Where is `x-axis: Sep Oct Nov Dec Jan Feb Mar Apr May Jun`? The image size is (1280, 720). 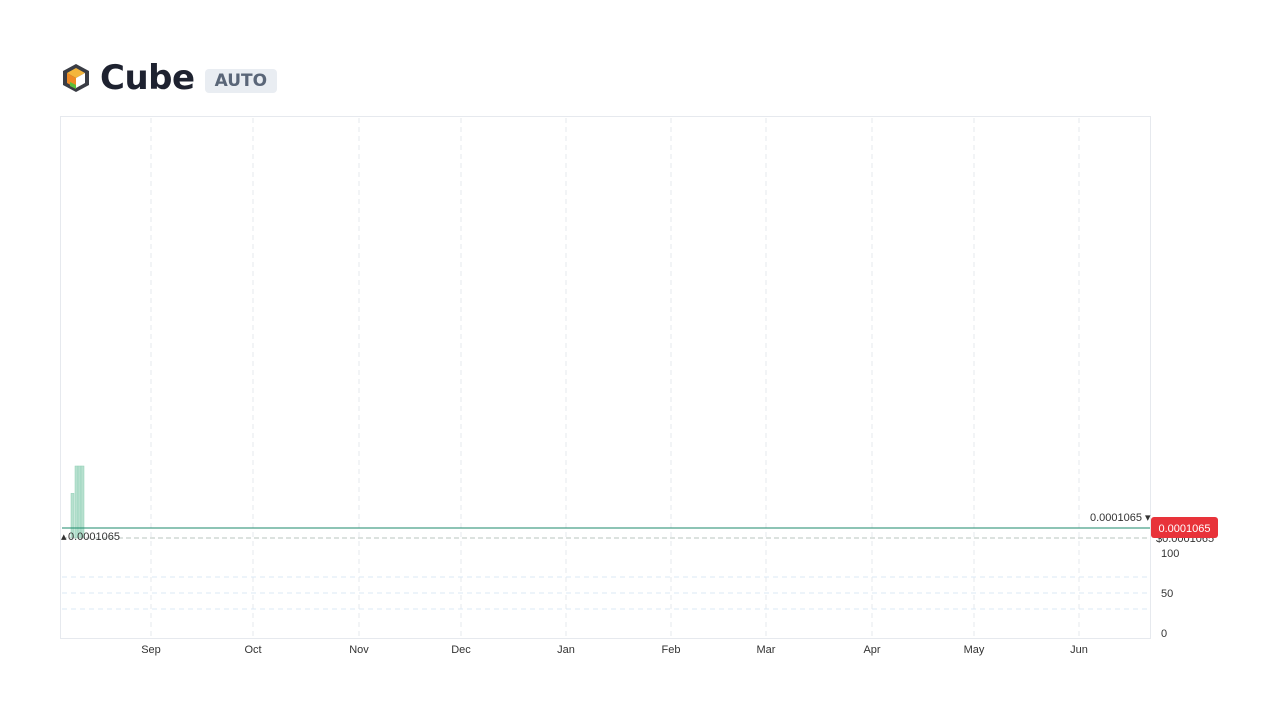 x-axis: Sep Oct Nov Dec Jan Feb Mar Apr May Jun is located at coordinates (614, 650).